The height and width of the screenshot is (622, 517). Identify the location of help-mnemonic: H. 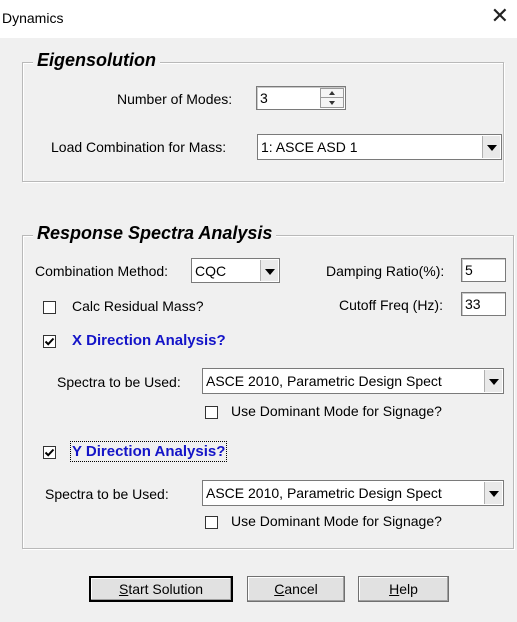
(394, 589).